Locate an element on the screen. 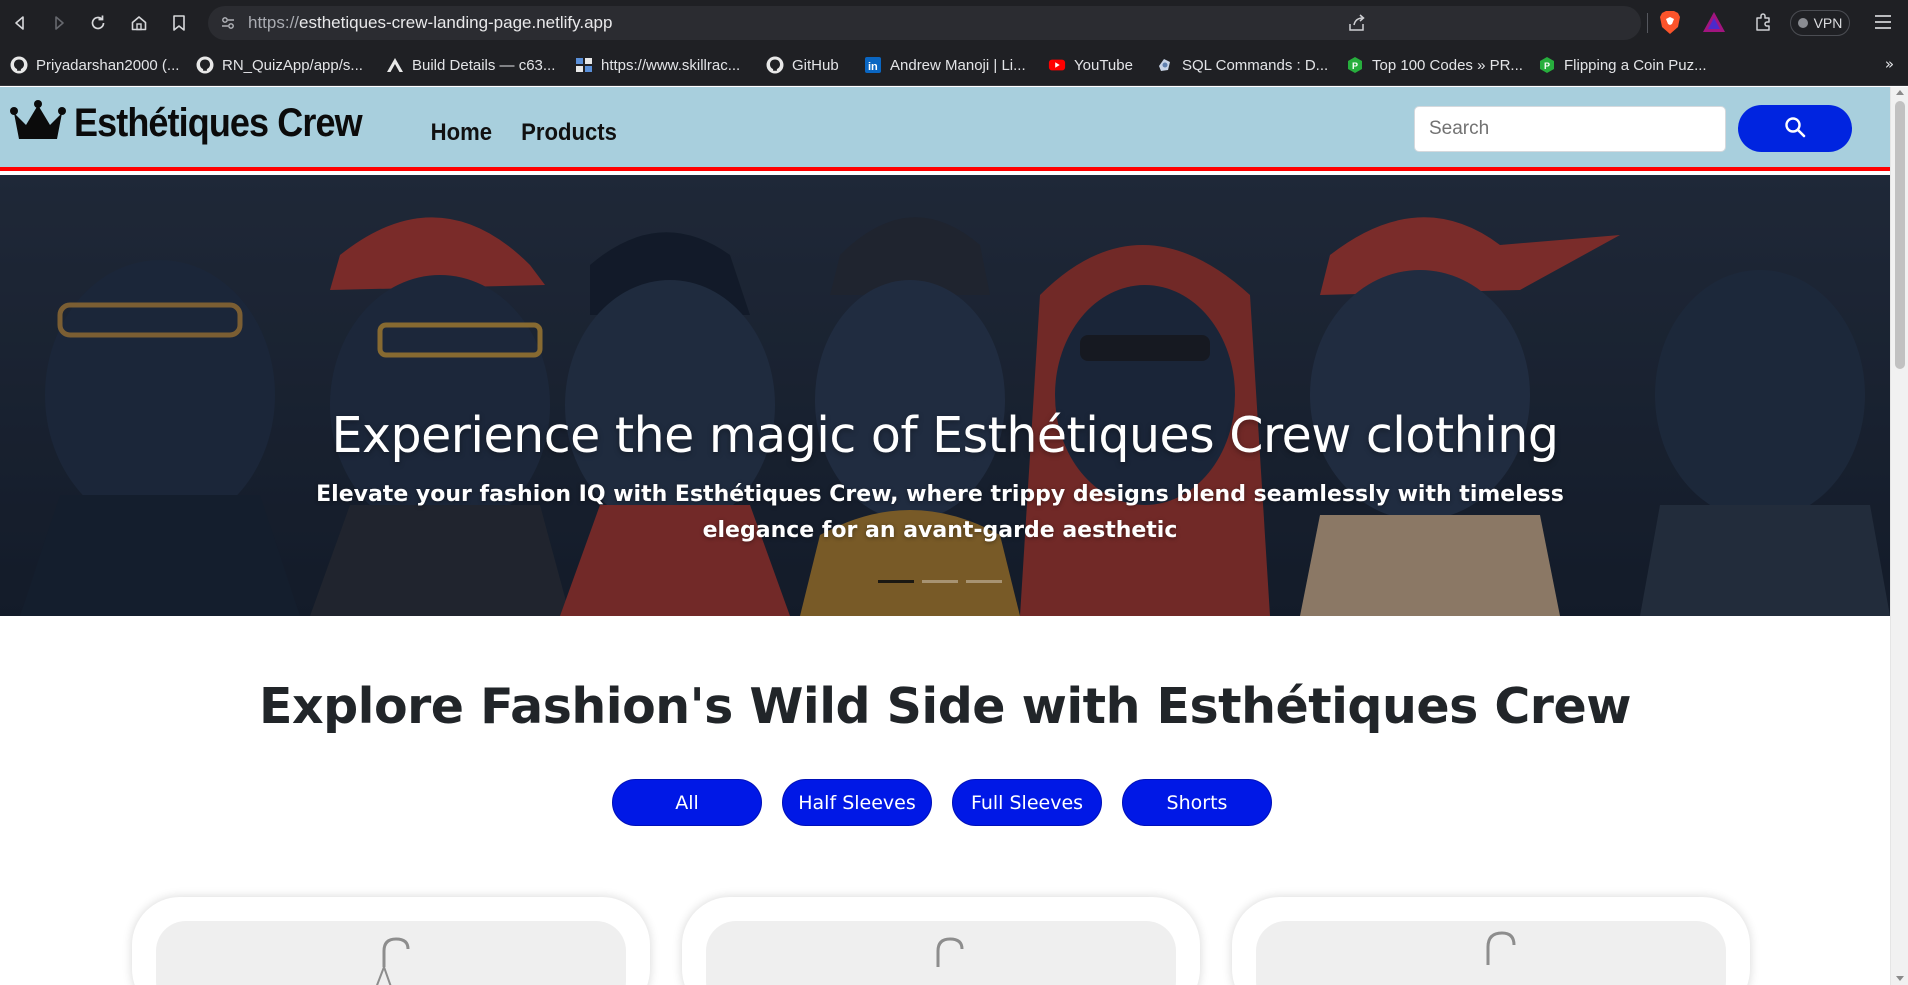 Image resolution: width=1908 pixels, height=985 pixels. linkedin-icon: in is located at coordinates (873, 65).